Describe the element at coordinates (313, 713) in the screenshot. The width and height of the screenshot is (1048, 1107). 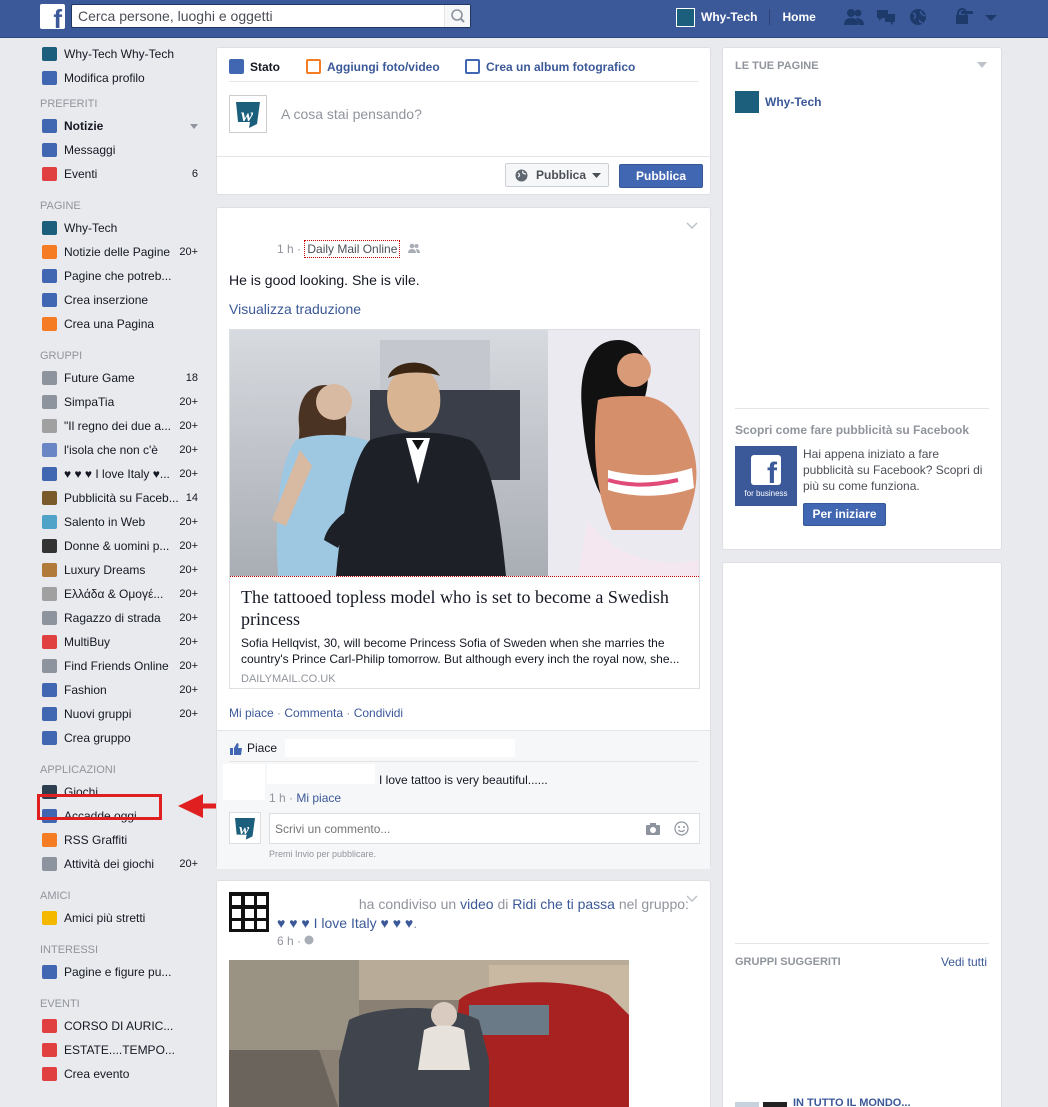
I see `comment-link: Commenta` at that location.